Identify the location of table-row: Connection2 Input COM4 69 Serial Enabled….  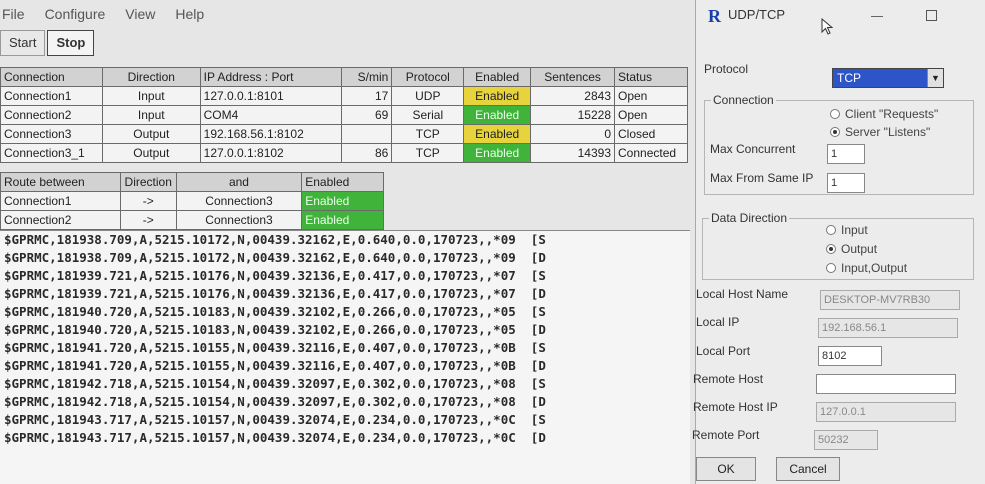
(344, 115).